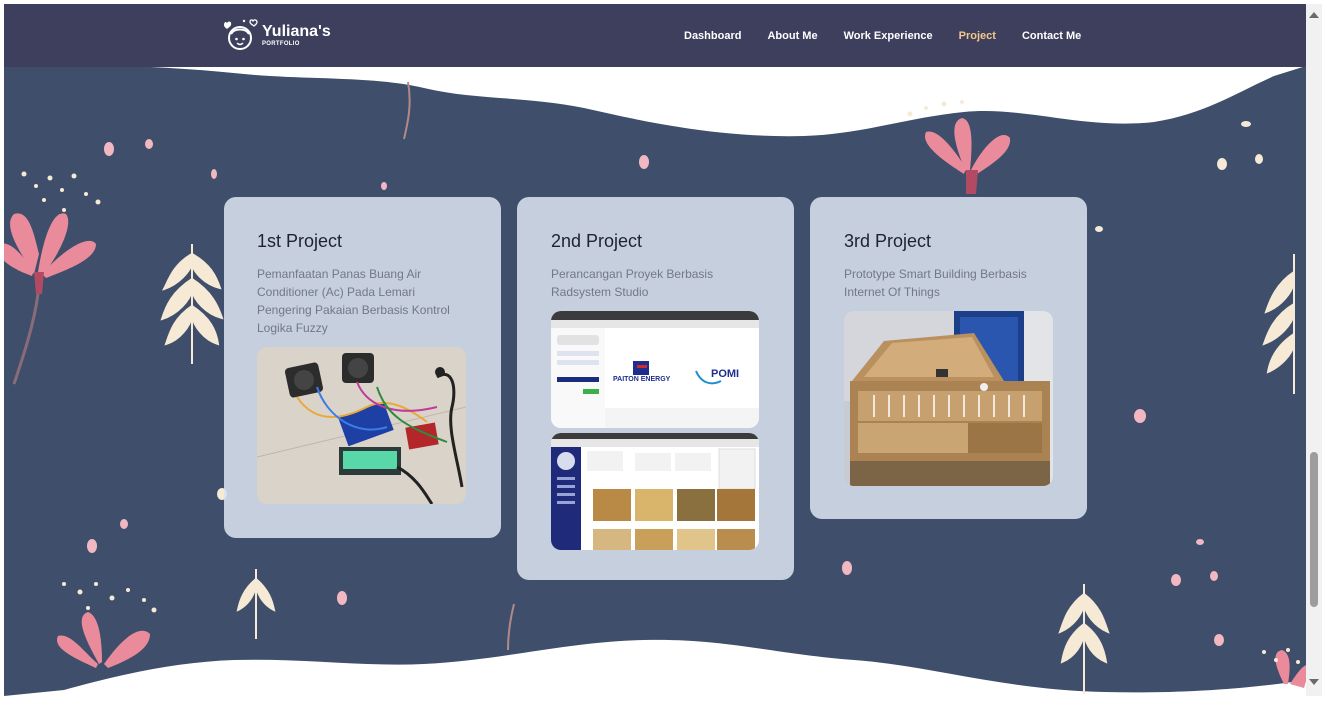 Image resolution: width=1322 pixels, height=702 pixels. I want to click on pomi-logo-text: POMI, so click(725, 374).